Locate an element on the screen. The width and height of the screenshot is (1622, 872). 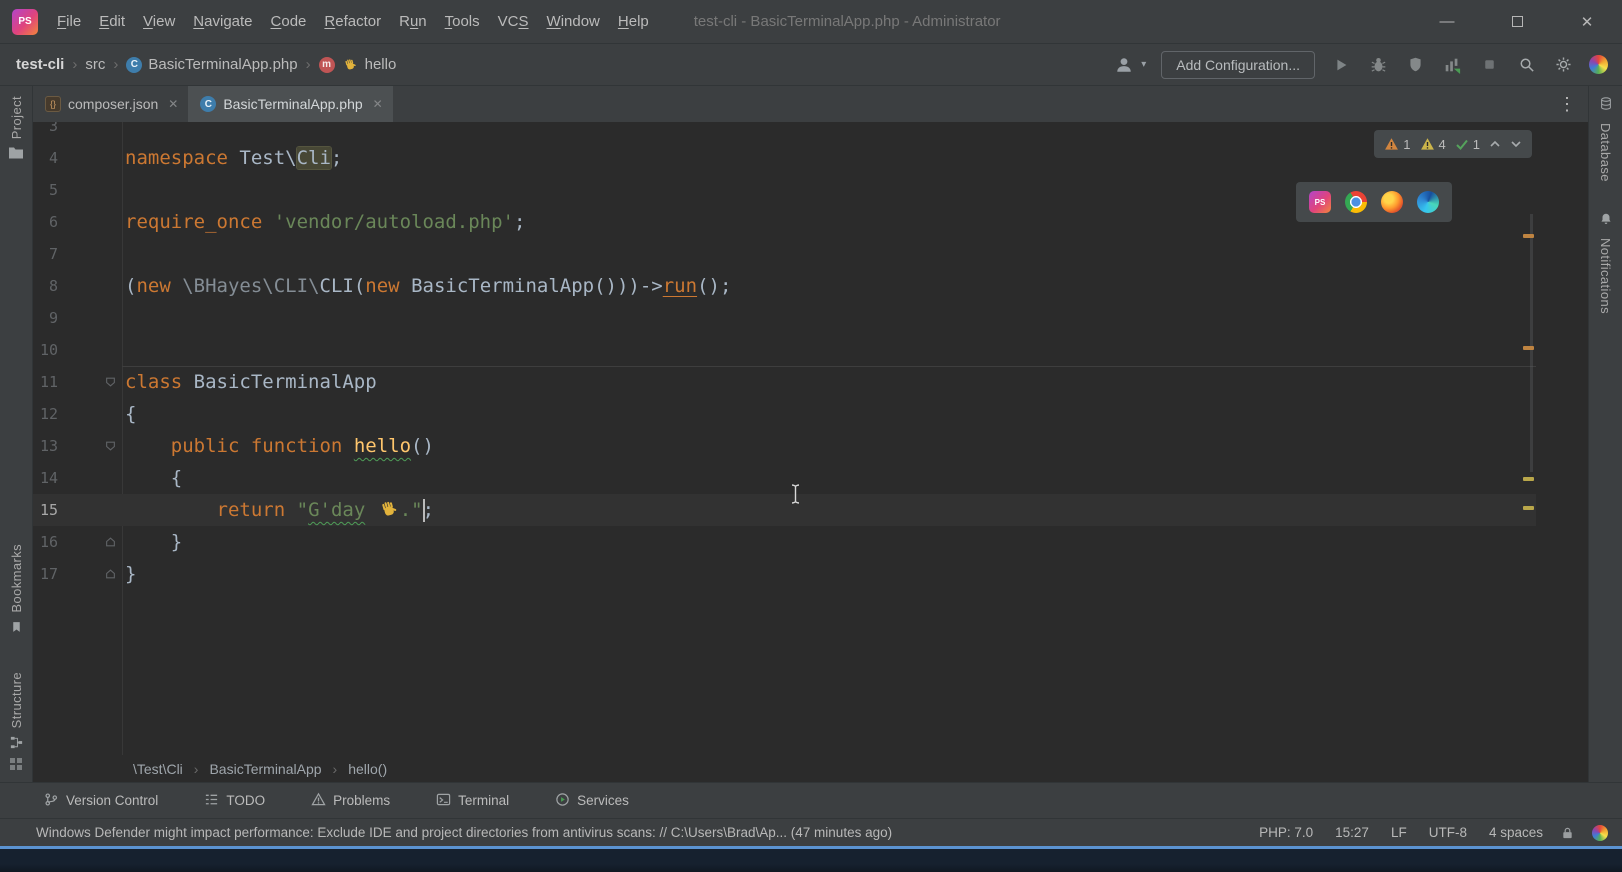
tool-window-button-notifications: Notifications is located at coordinates (1605, 263).